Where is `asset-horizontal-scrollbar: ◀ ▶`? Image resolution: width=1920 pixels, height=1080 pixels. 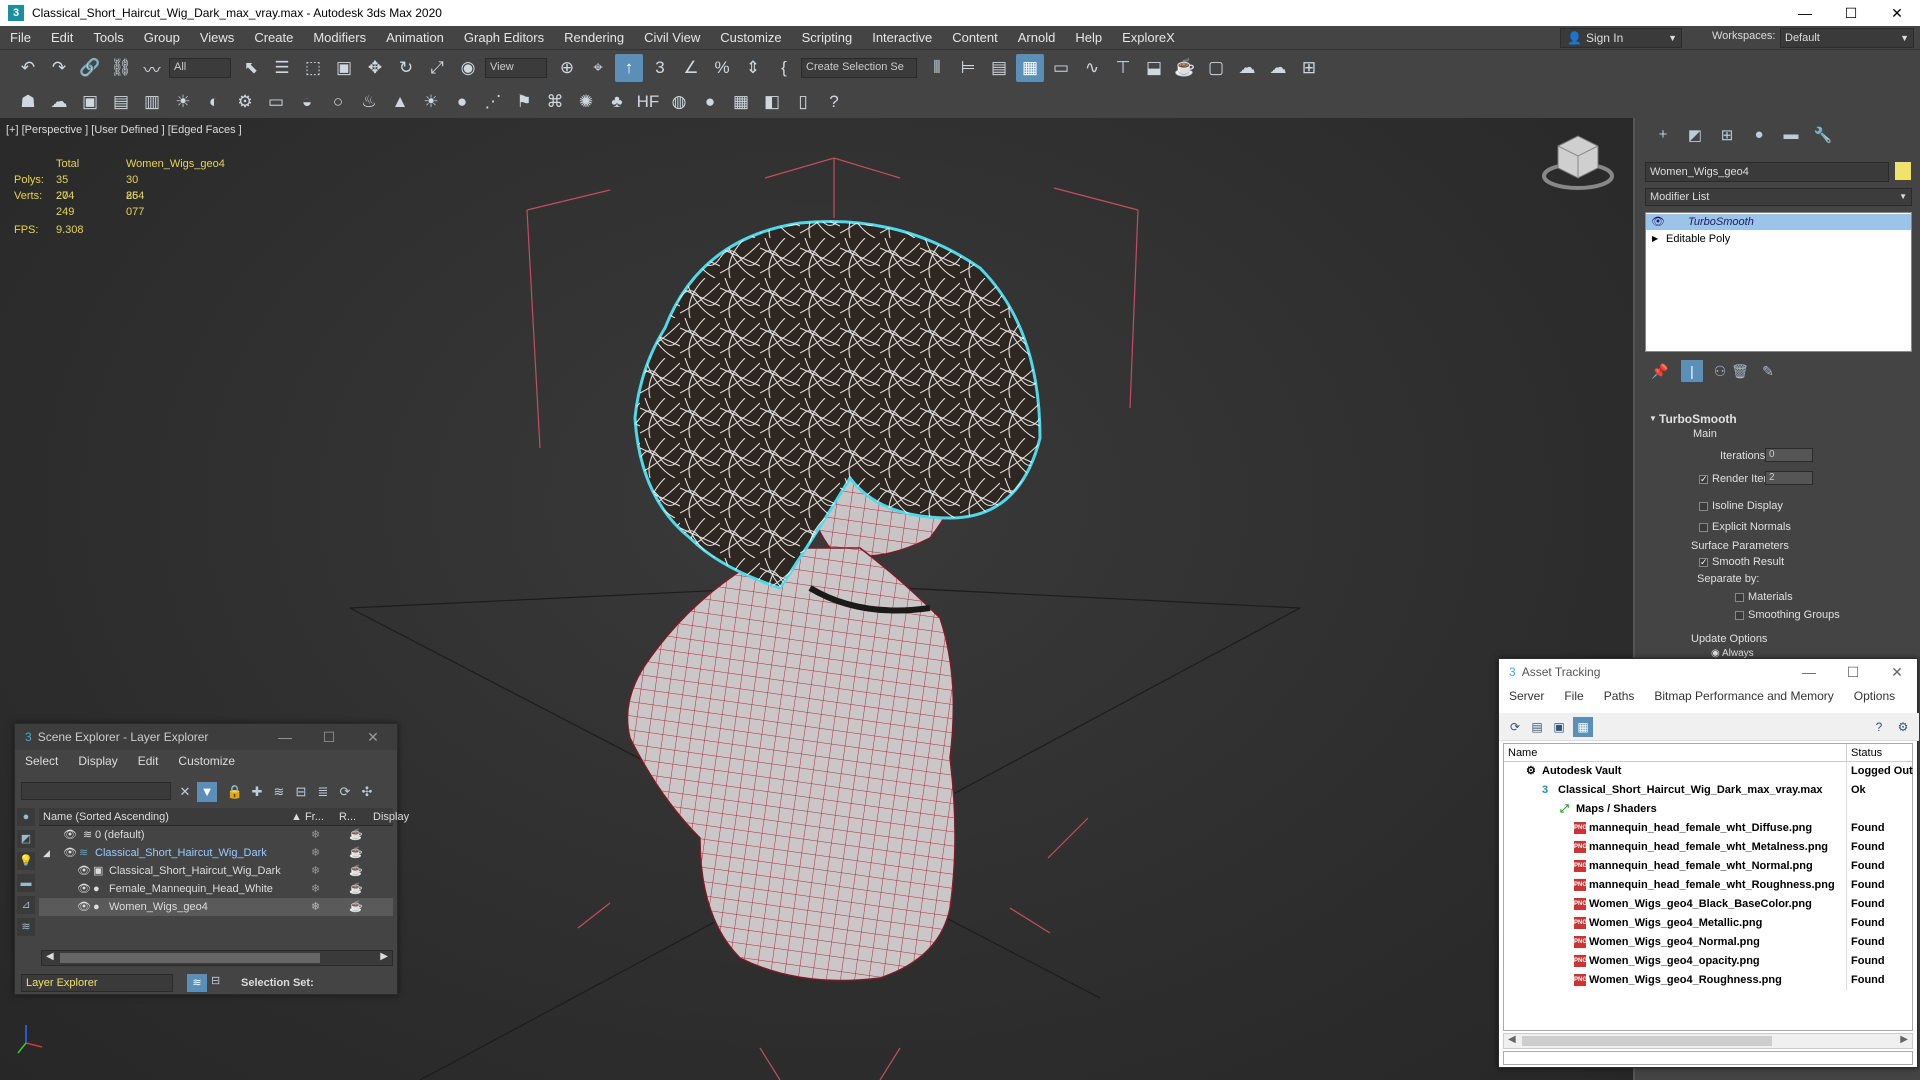 asset-horizontal-scrollbar: ◀ ▶ is located at coordinates (1708, 1041).